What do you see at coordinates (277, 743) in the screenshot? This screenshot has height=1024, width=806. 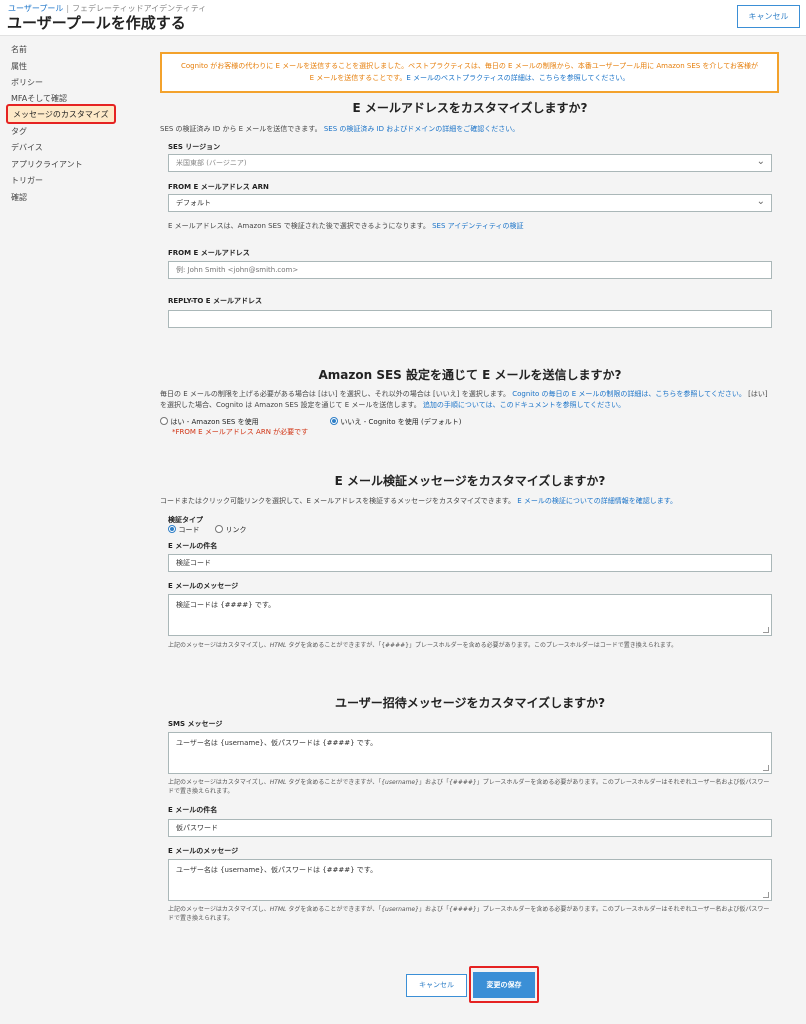 I see `sms-message-value: ユーザー名は {username}、仮パスワードは {####} です。` at bounding box center [277, 743].